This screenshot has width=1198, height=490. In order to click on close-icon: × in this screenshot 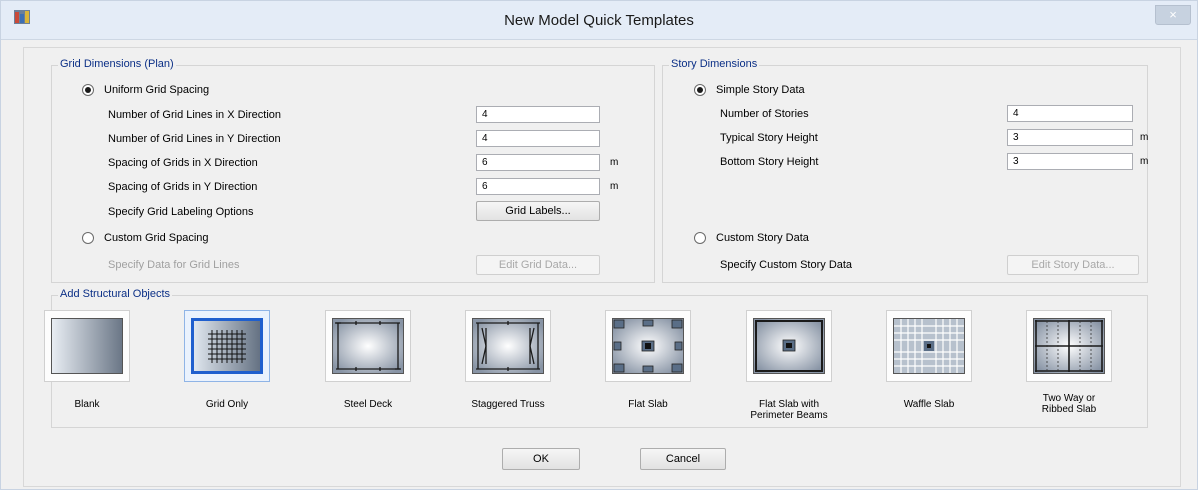, I will do `click(1173, 14)`.